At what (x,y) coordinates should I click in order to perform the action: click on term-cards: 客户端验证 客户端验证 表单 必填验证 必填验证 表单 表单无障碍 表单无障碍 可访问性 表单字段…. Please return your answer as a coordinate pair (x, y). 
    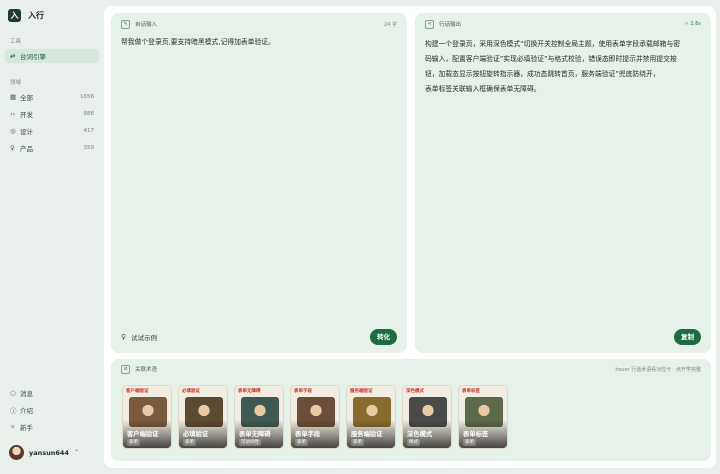
    Looking at the image, I should click on (315, 417).